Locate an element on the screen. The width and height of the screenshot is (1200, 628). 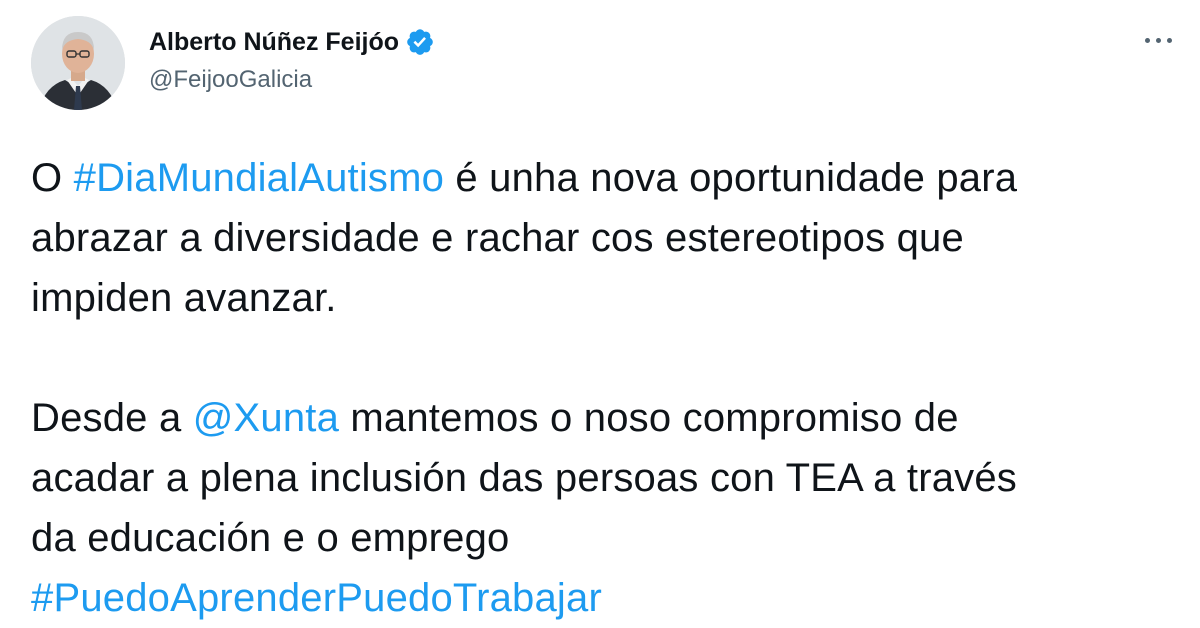
name-row: Alberto Núñez Feijóo is located at coordinates (292, 42).